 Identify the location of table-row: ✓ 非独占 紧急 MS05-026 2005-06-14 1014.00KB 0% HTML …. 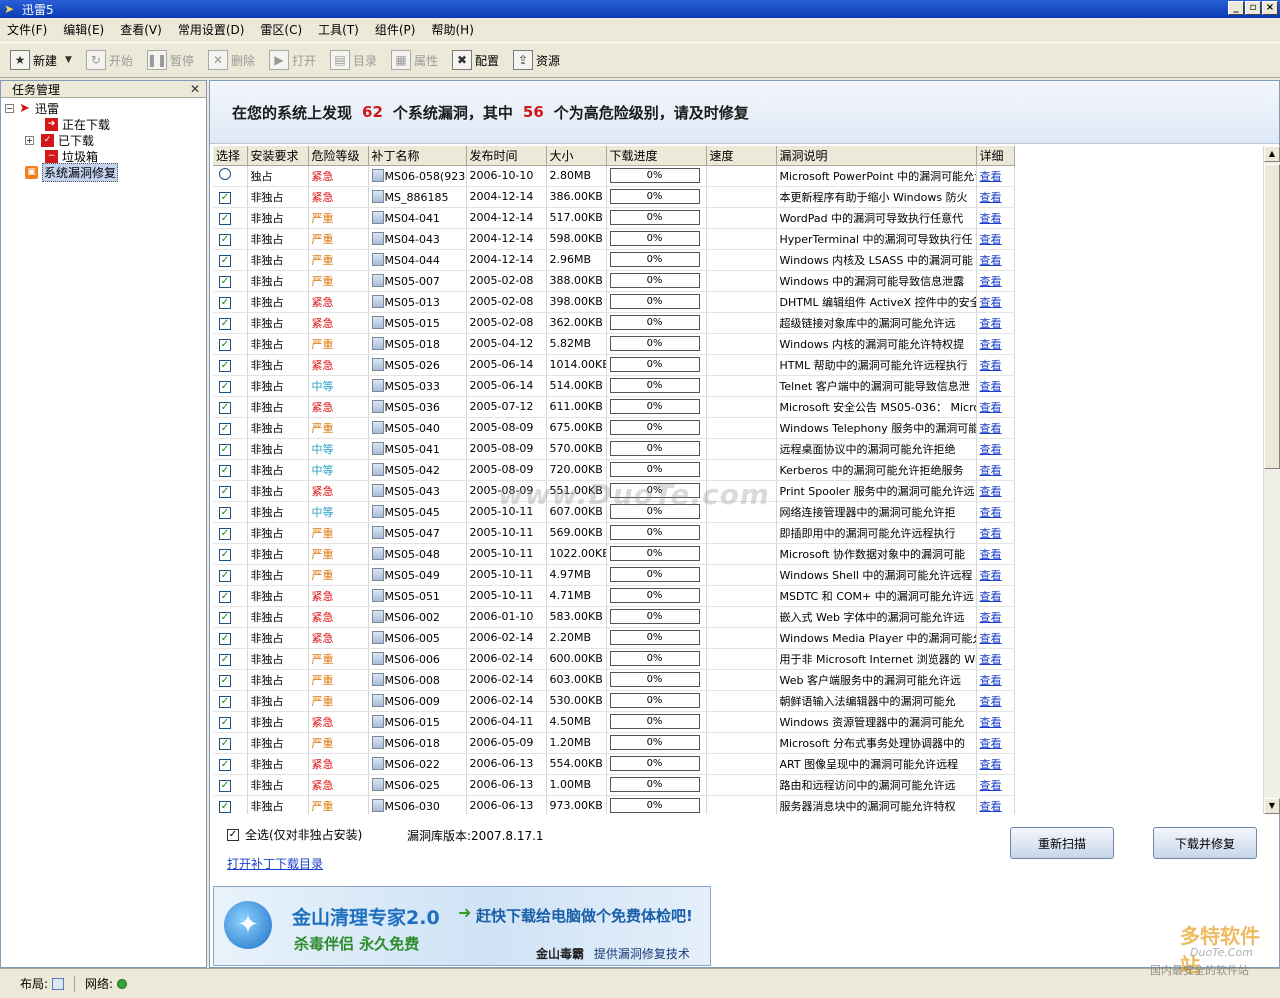
(614, 365).